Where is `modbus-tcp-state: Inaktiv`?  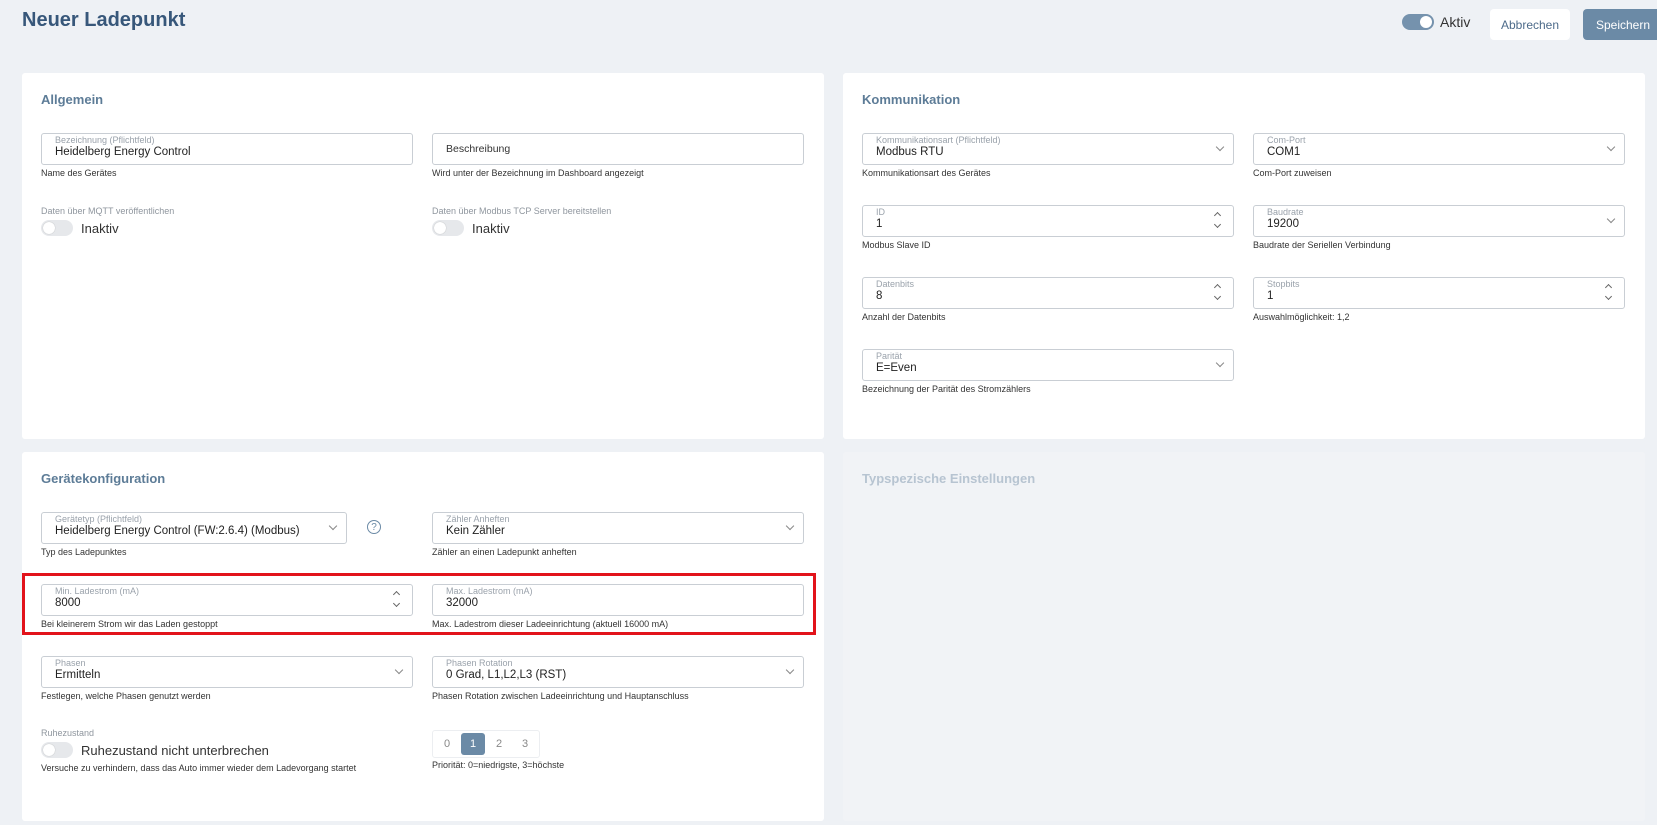 modbus-tcp-state: Inaktiv is located at coordinates (491, 228).